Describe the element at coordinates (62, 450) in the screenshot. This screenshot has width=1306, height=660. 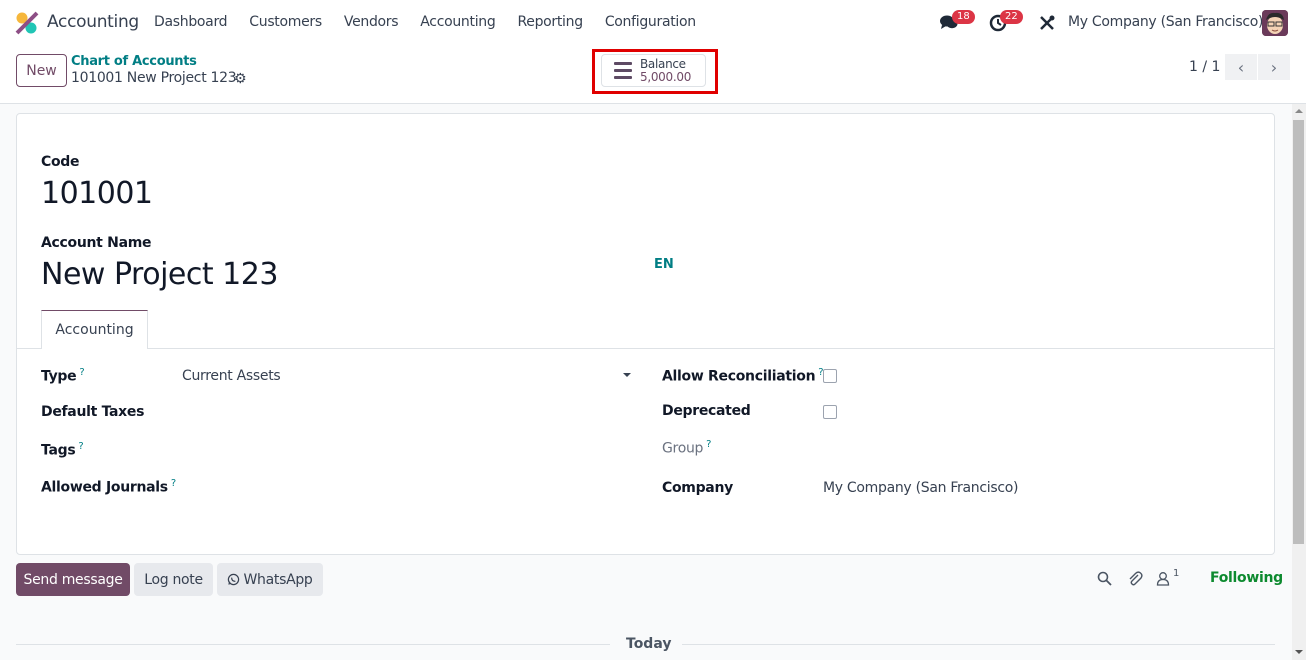
I see `tags-label: Tags?` at that location.